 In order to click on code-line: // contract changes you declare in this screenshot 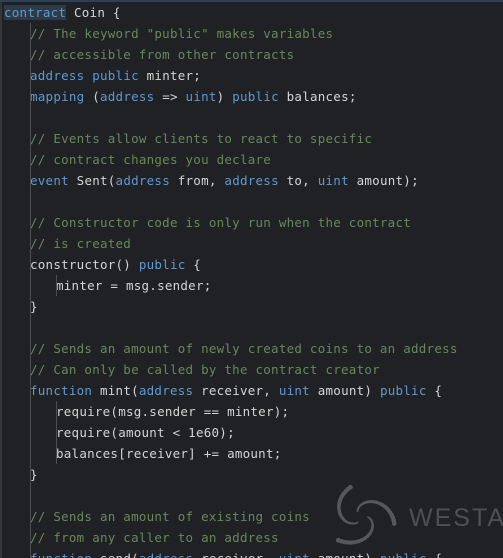, I will do `click(251, 159)`.